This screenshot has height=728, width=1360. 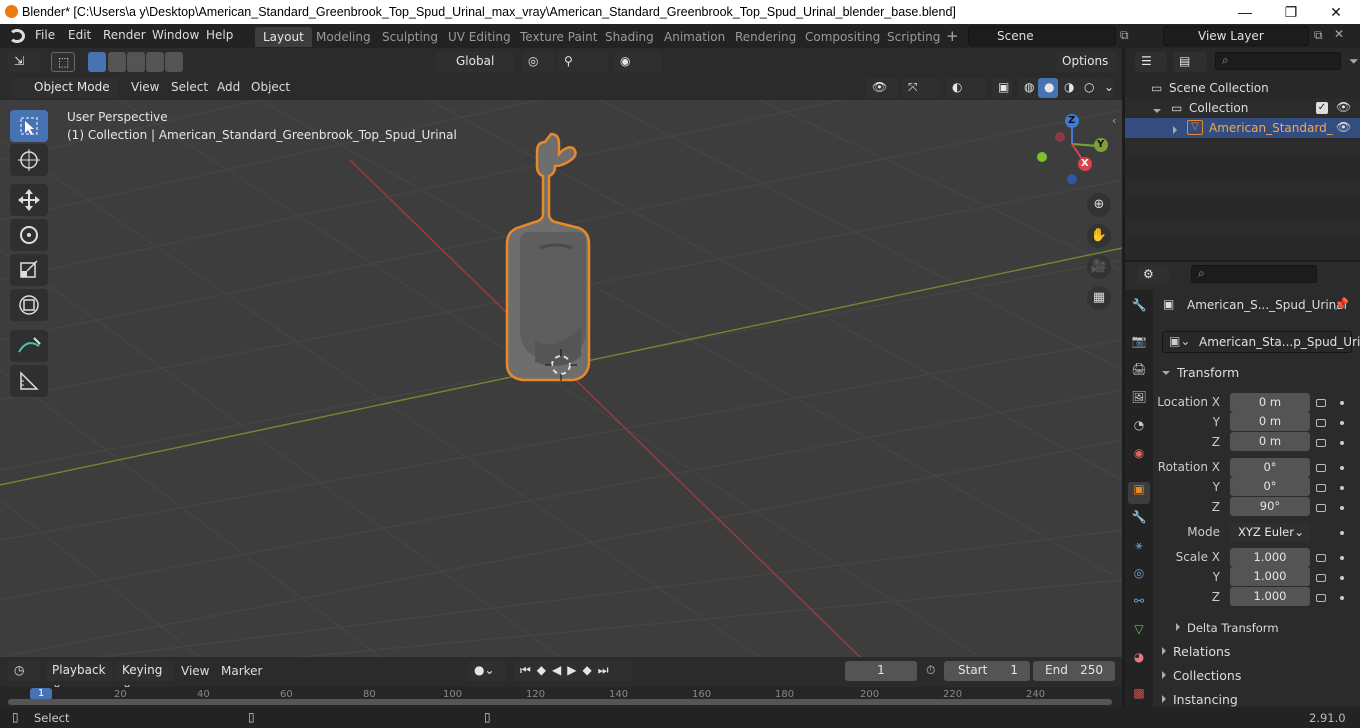 What do you see at coordinates (1200, 372) in the screenshot?
I see `transform-panel-header: Transform` at bounding box center [1200, 372].